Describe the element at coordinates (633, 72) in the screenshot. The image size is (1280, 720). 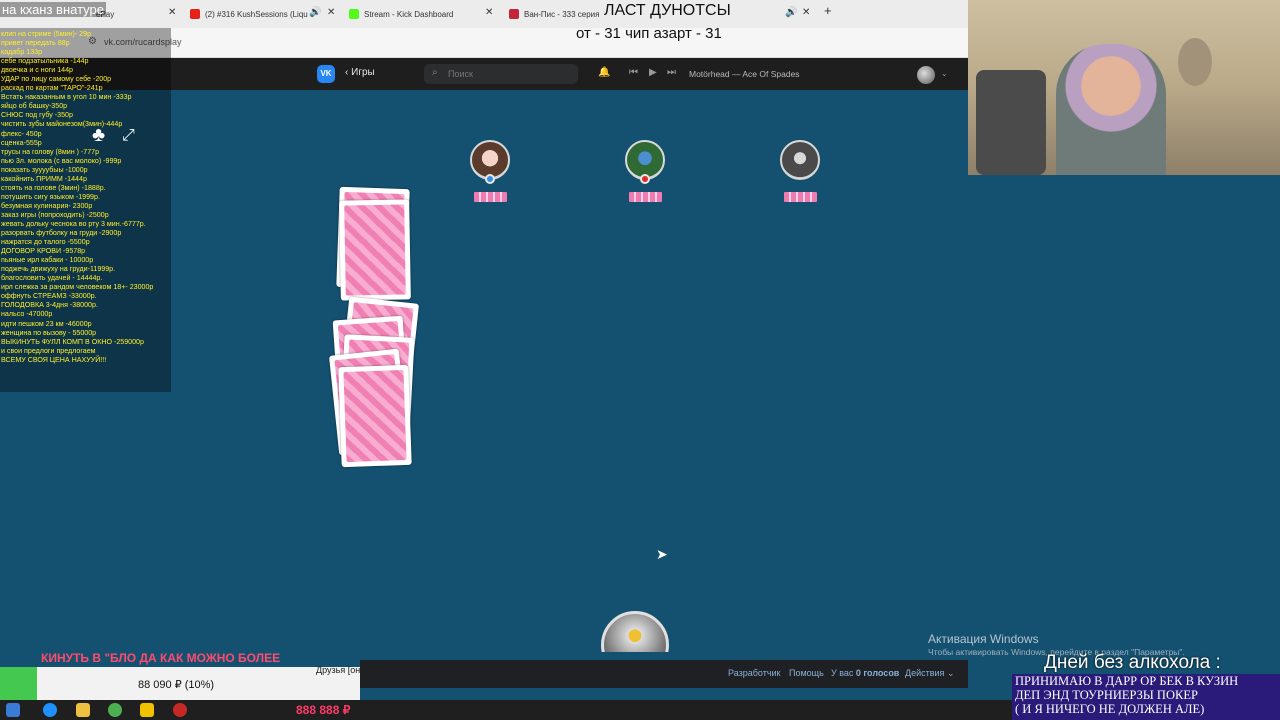
I see `previous-track-icon: ⏮` at that location.